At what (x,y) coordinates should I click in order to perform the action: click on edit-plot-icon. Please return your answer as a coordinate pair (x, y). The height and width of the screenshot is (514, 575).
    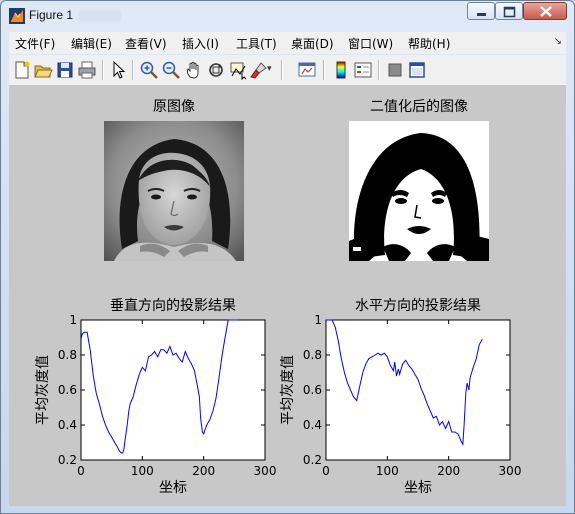
    Looking at the image, I should click on (119, 70).